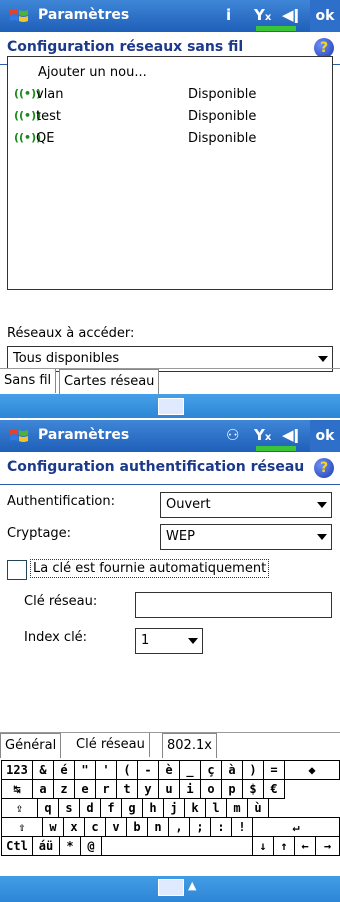  What do you see at coordinates (192, 885) in the screenshot?
I see `chevron-up-icon: ▲` at bounding box center [192, 885].